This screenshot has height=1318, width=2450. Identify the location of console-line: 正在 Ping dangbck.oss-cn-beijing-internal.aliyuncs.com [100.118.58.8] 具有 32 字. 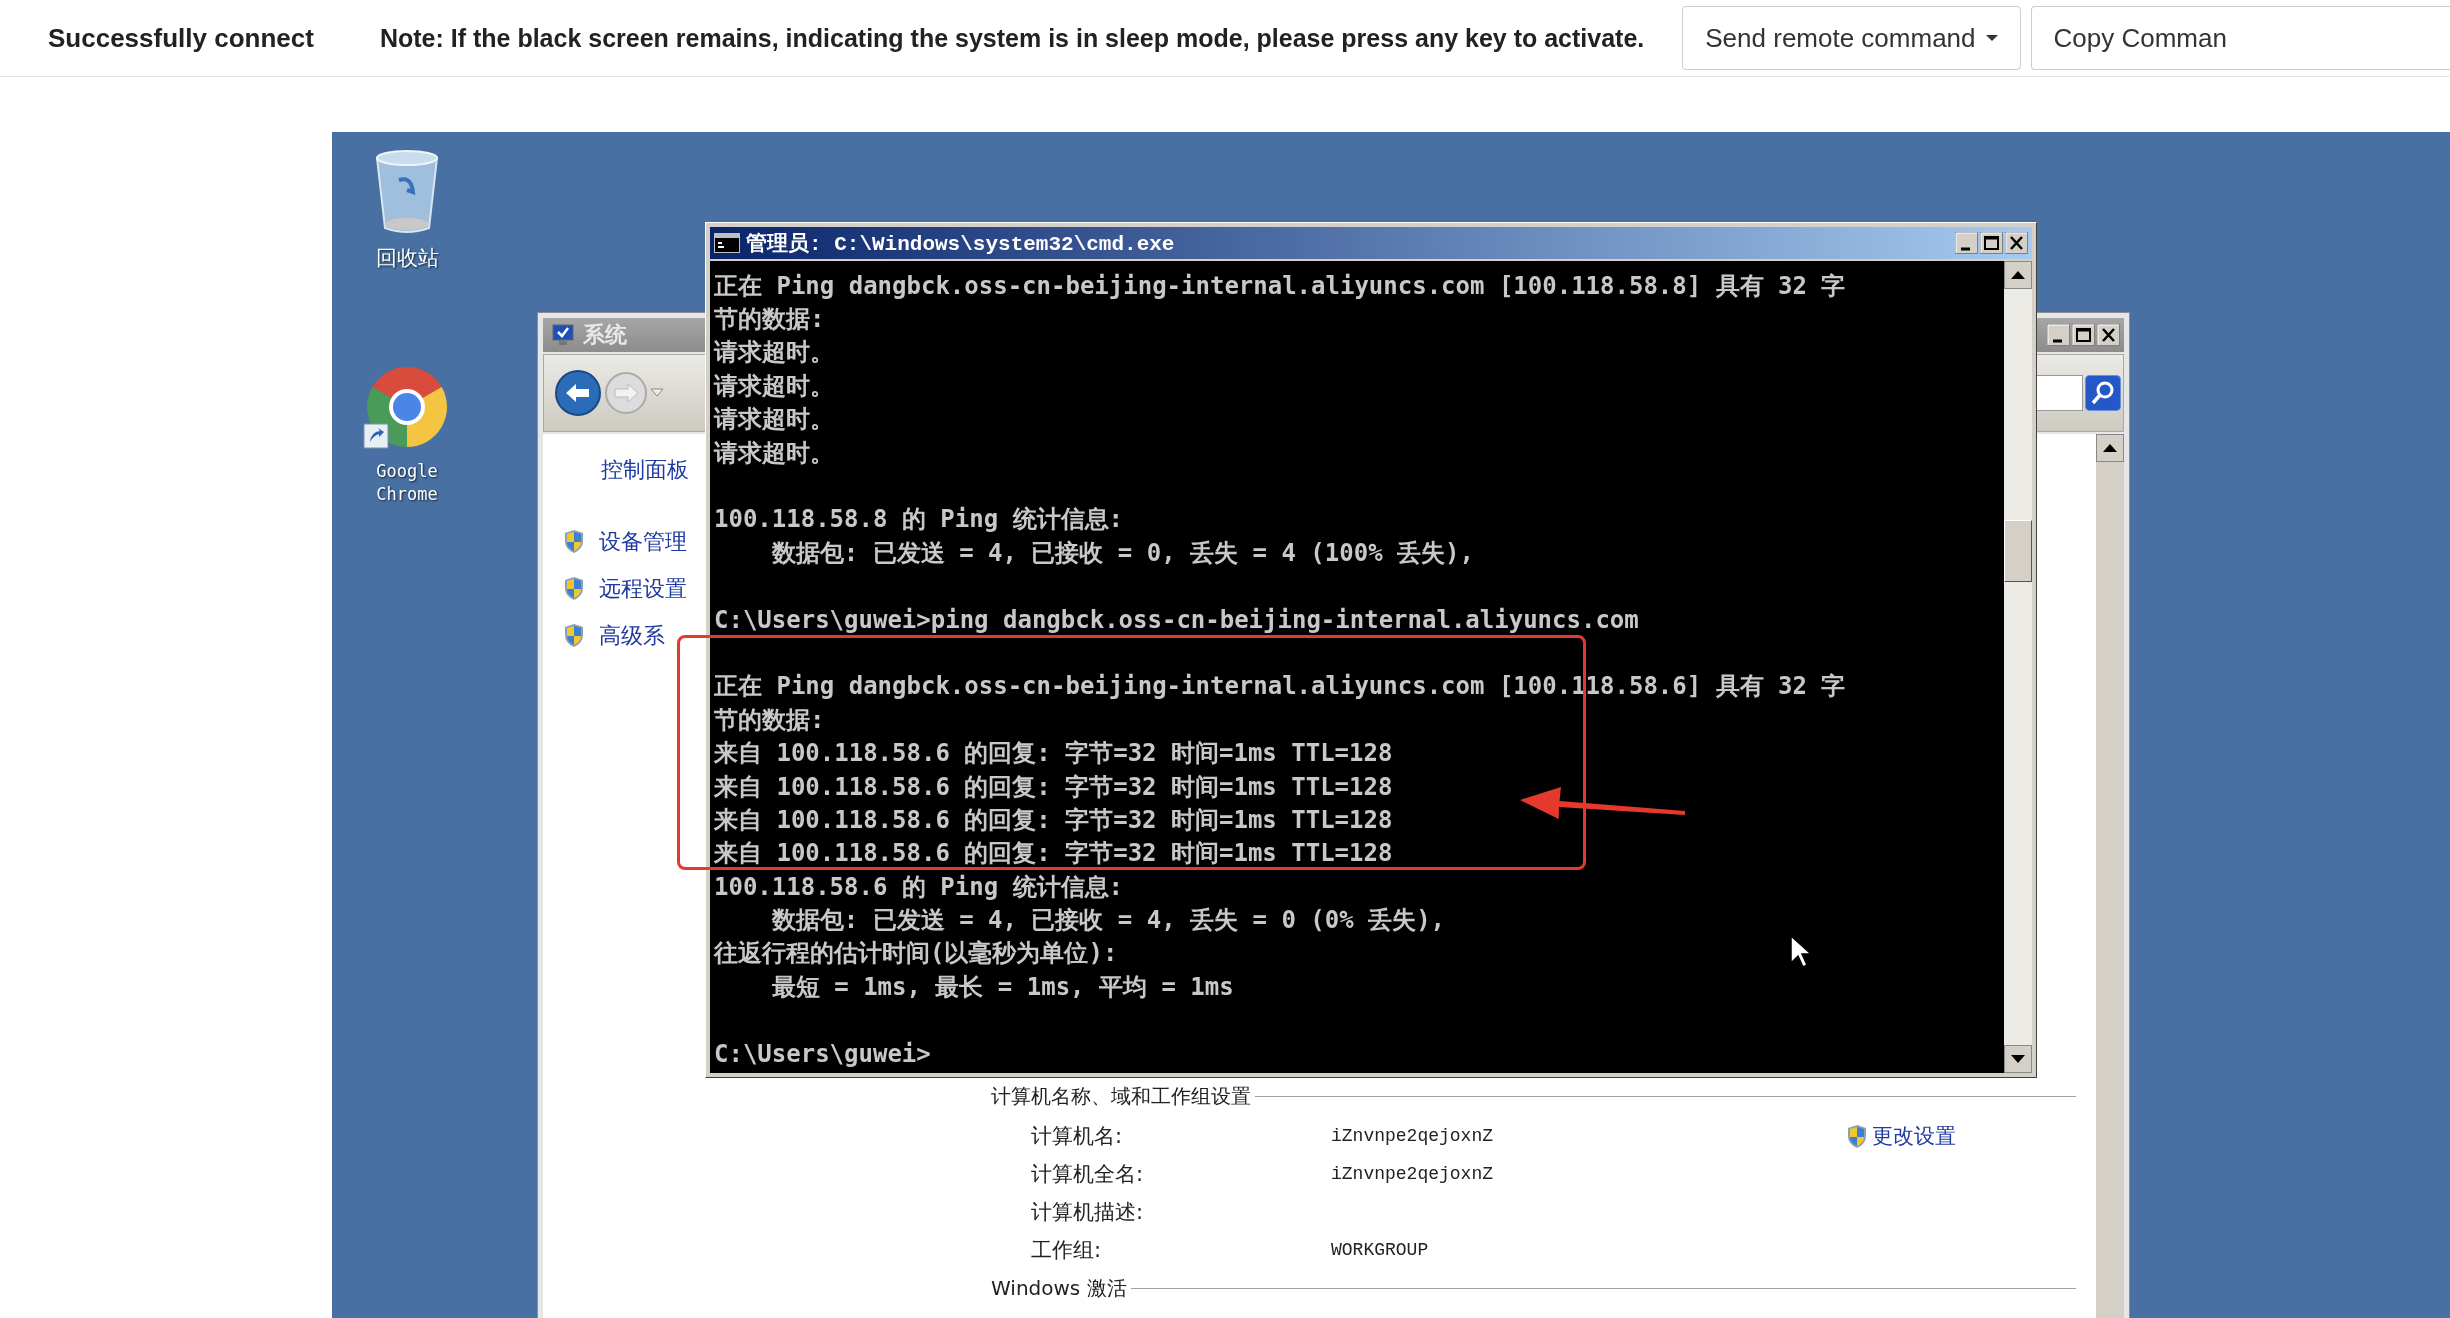
(1280, 285).